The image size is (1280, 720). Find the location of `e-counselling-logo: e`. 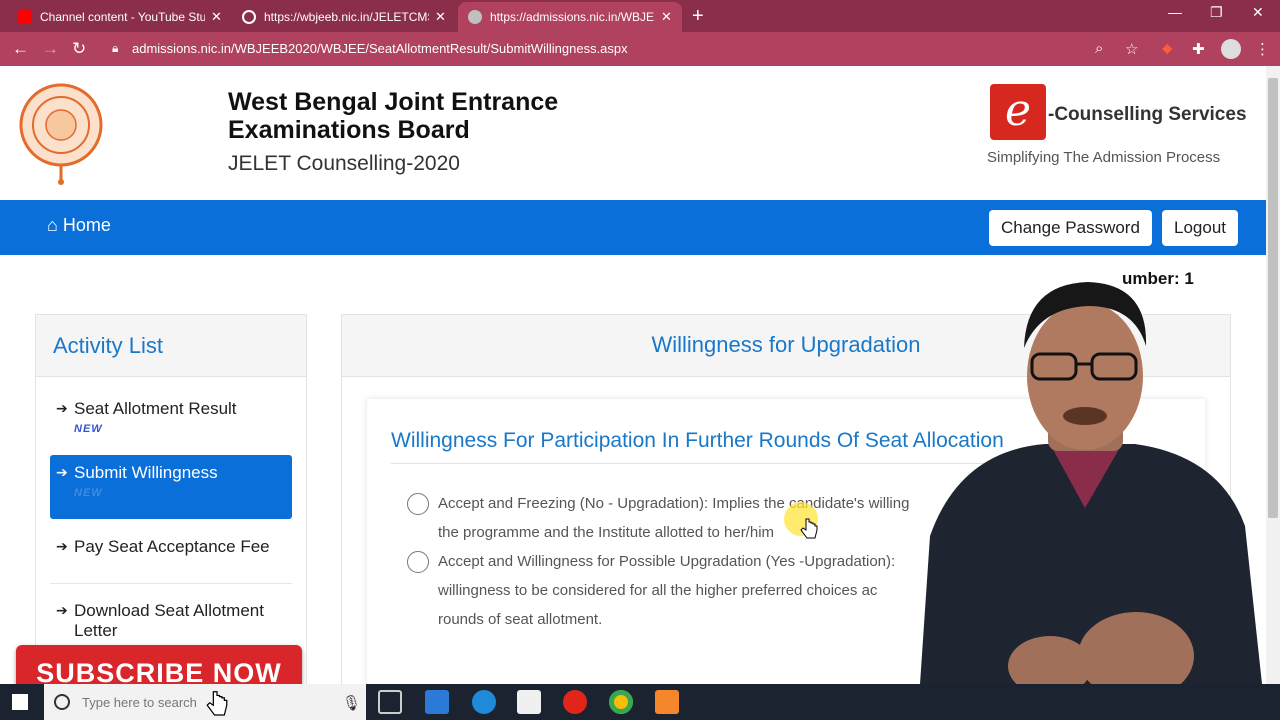

e-counselling-logo: e is located at coordinates (1018, 112).